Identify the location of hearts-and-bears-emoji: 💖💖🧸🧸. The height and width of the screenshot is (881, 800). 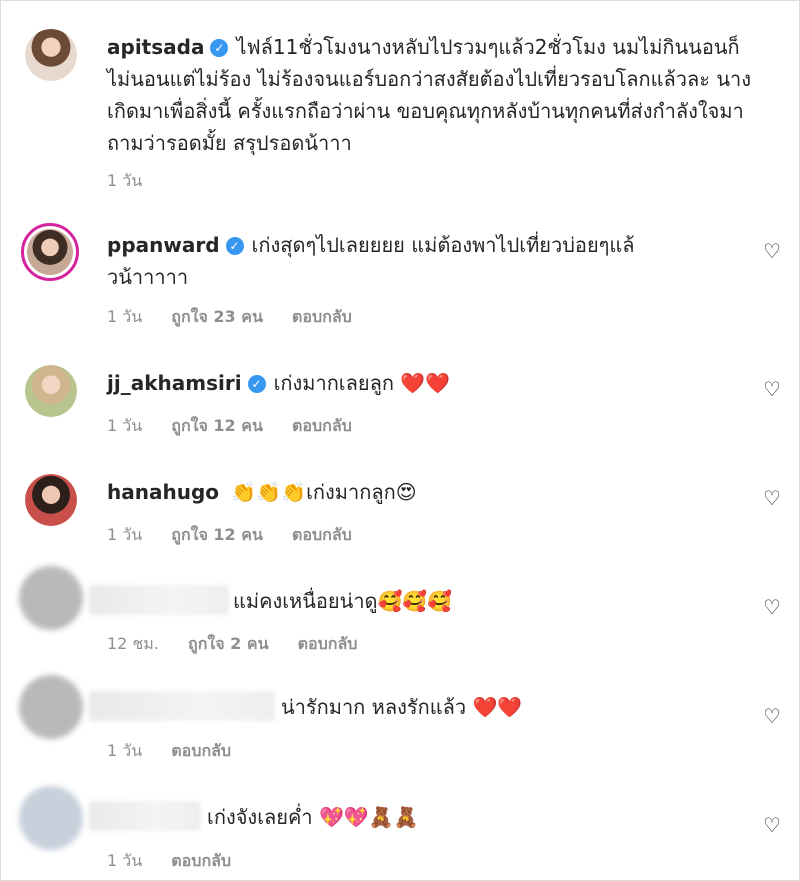
(368, 817).